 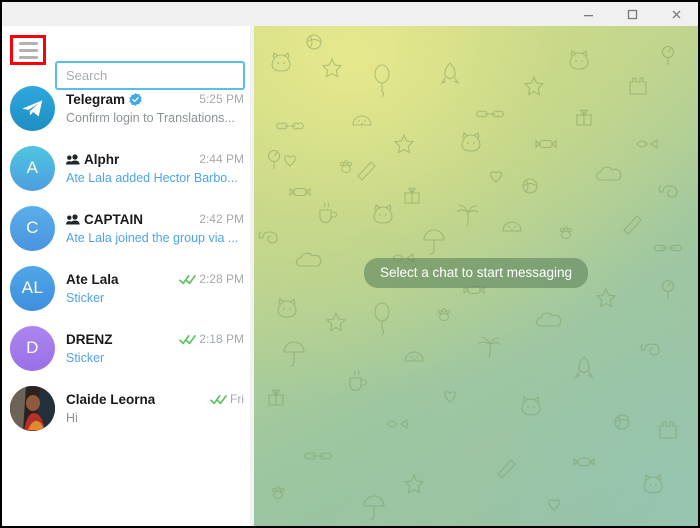 What do you see at coordinates (221, 219) in the screenshot?
I see `chat-timestamp: 2:42 PM` at bounding box center [221, 219].